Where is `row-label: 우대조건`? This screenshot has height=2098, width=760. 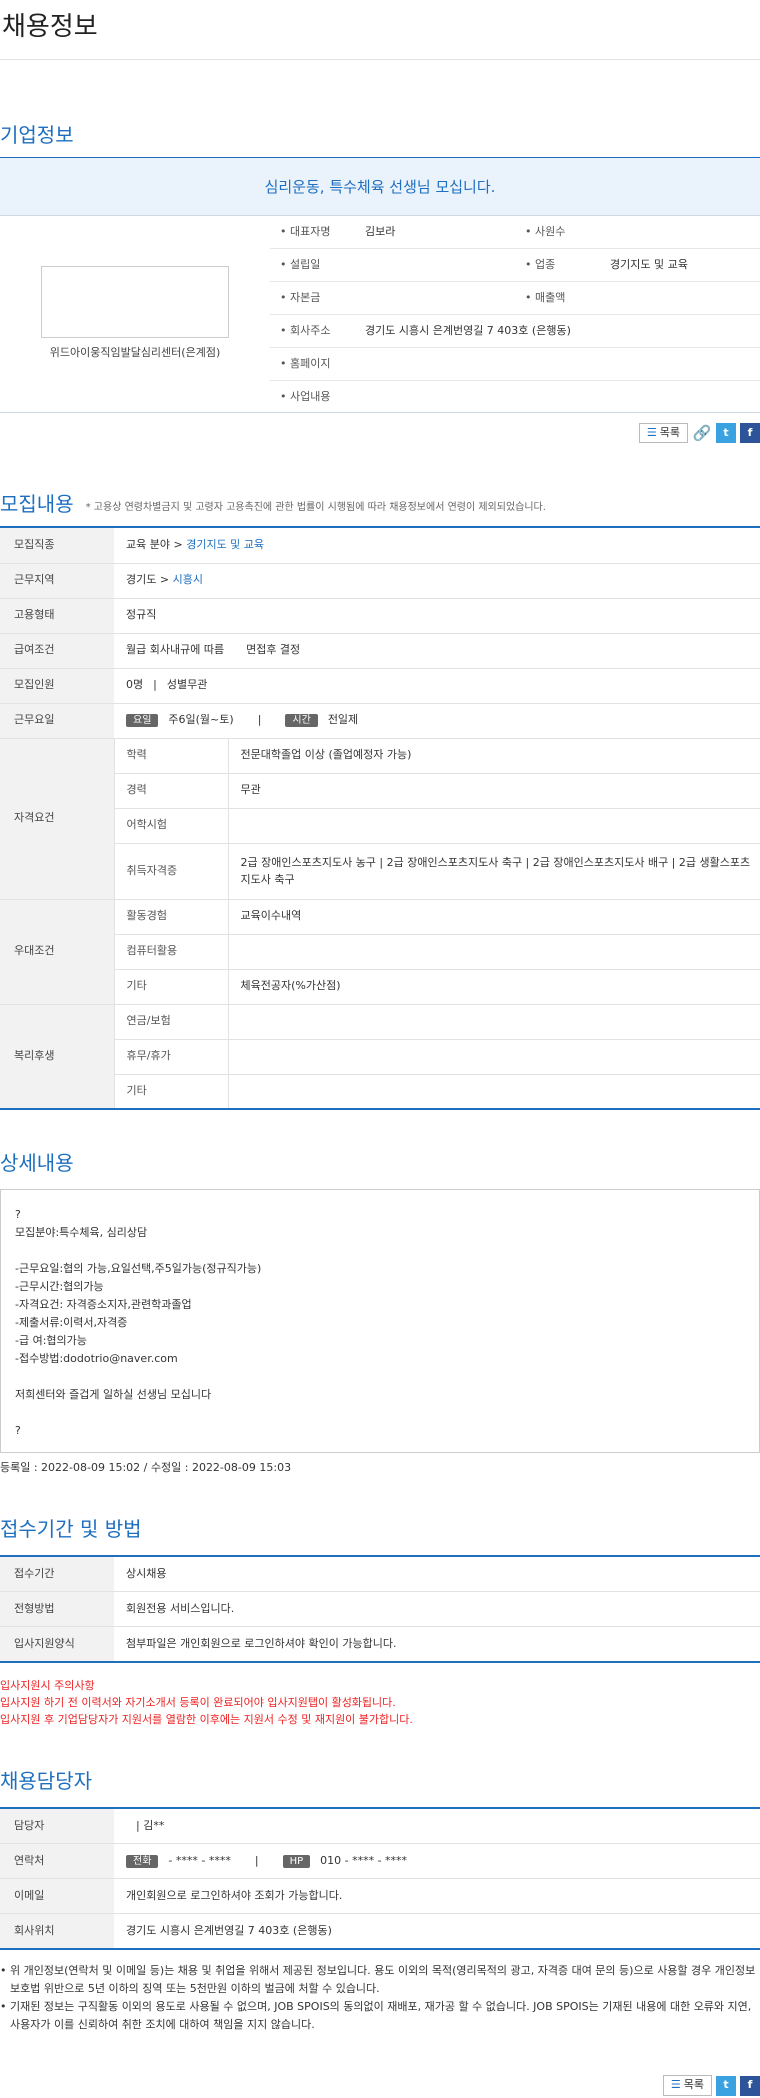
row-label: 우대조건 is located at coordinates (57, 952).